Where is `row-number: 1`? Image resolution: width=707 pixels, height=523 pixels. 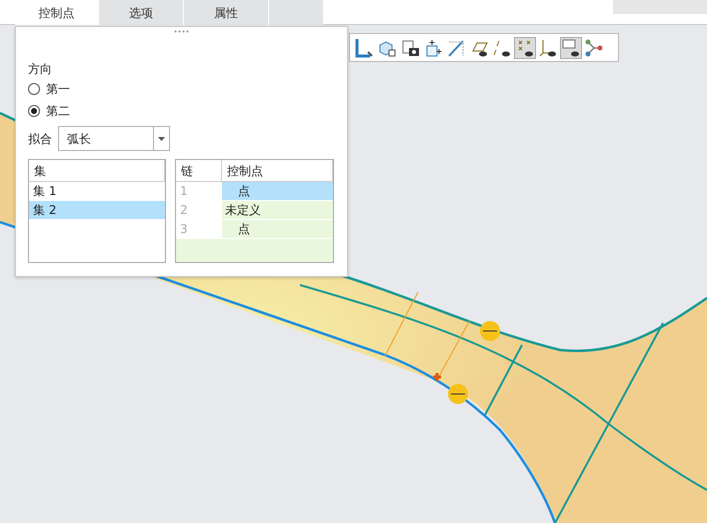 row-number: 1 is located at coordinates (199, 191).